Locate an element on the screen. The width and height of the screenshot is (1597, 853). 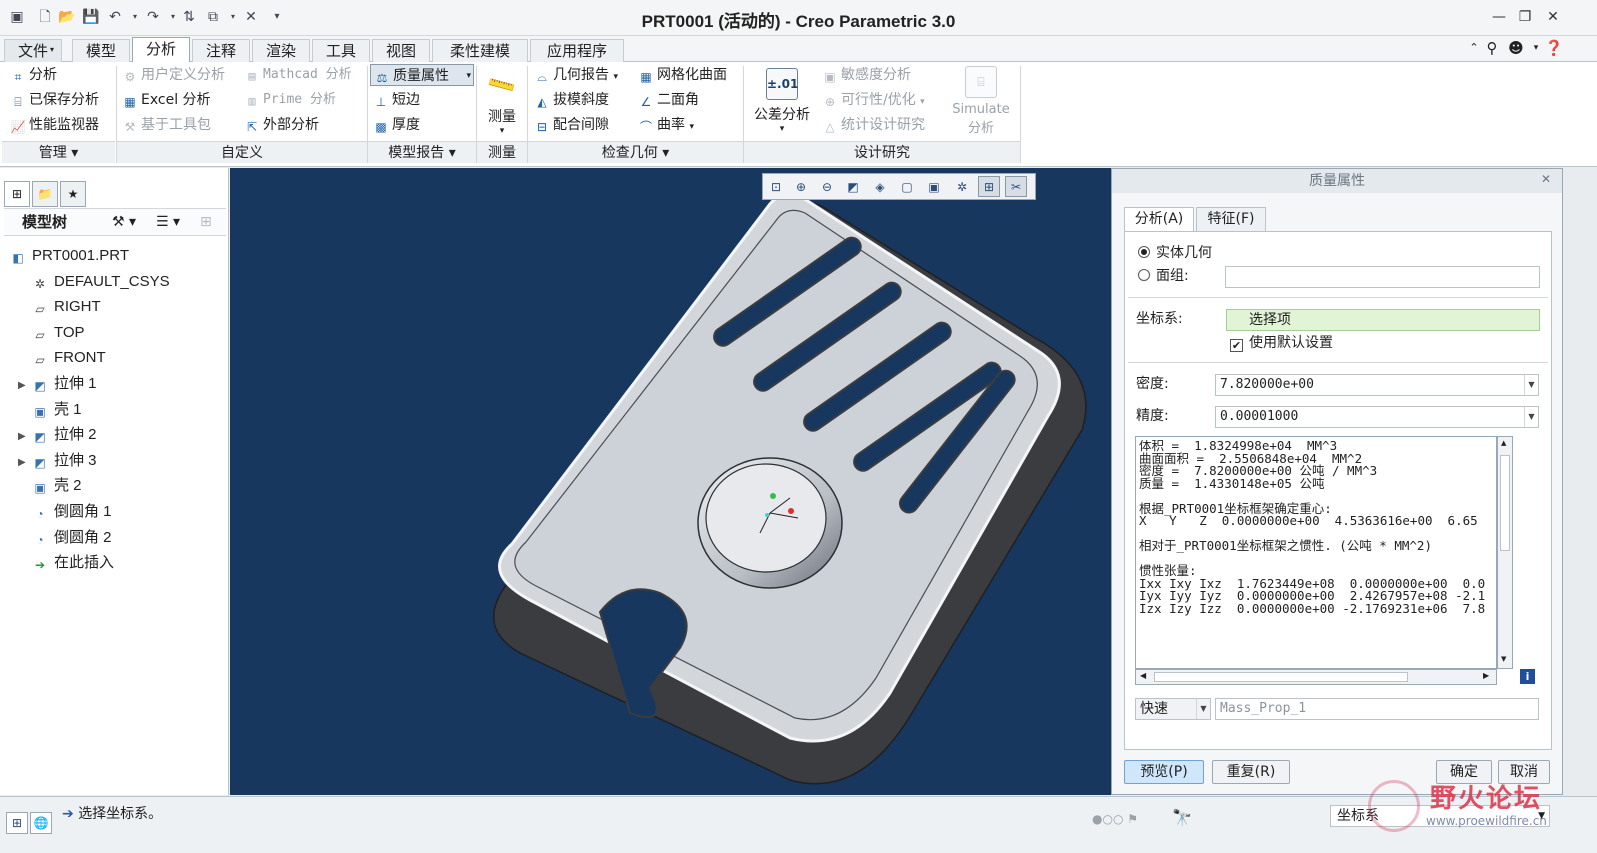
tree-filter-icon: ☰ ▾ is located at coordinates (168, 222).